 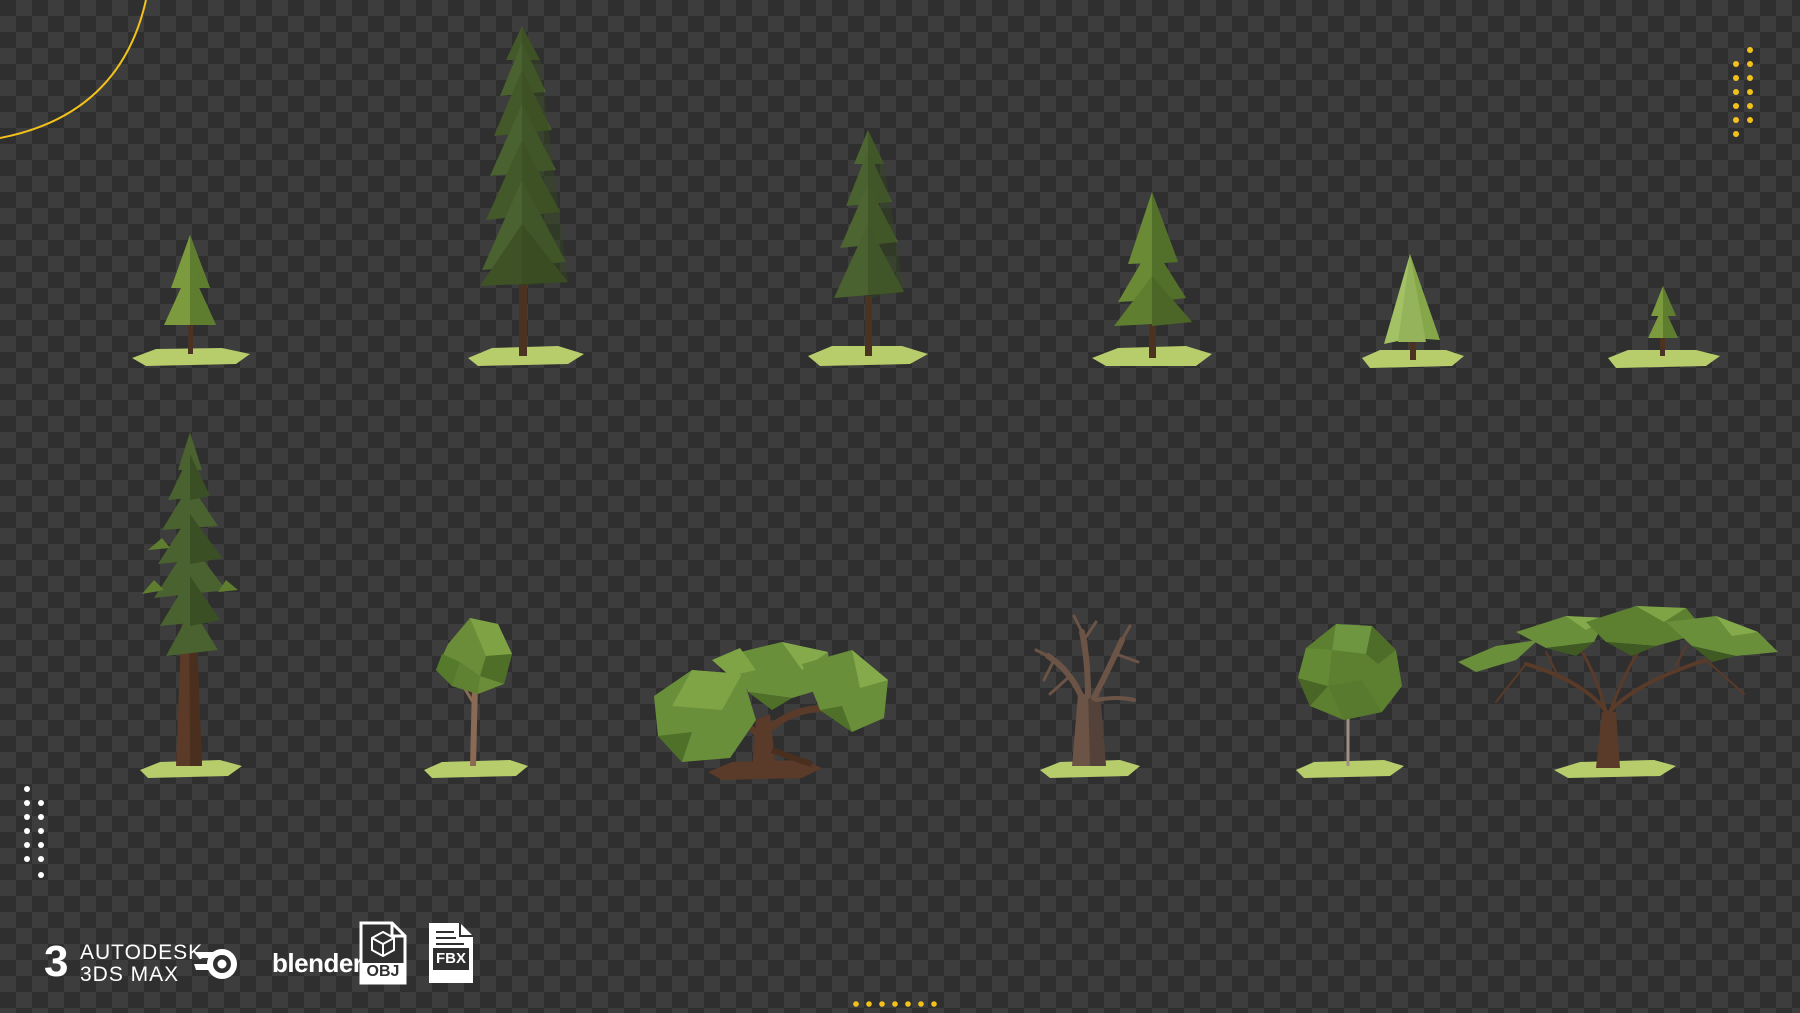 I want to click on white-dots-decoration, so click(x=34, y=832).